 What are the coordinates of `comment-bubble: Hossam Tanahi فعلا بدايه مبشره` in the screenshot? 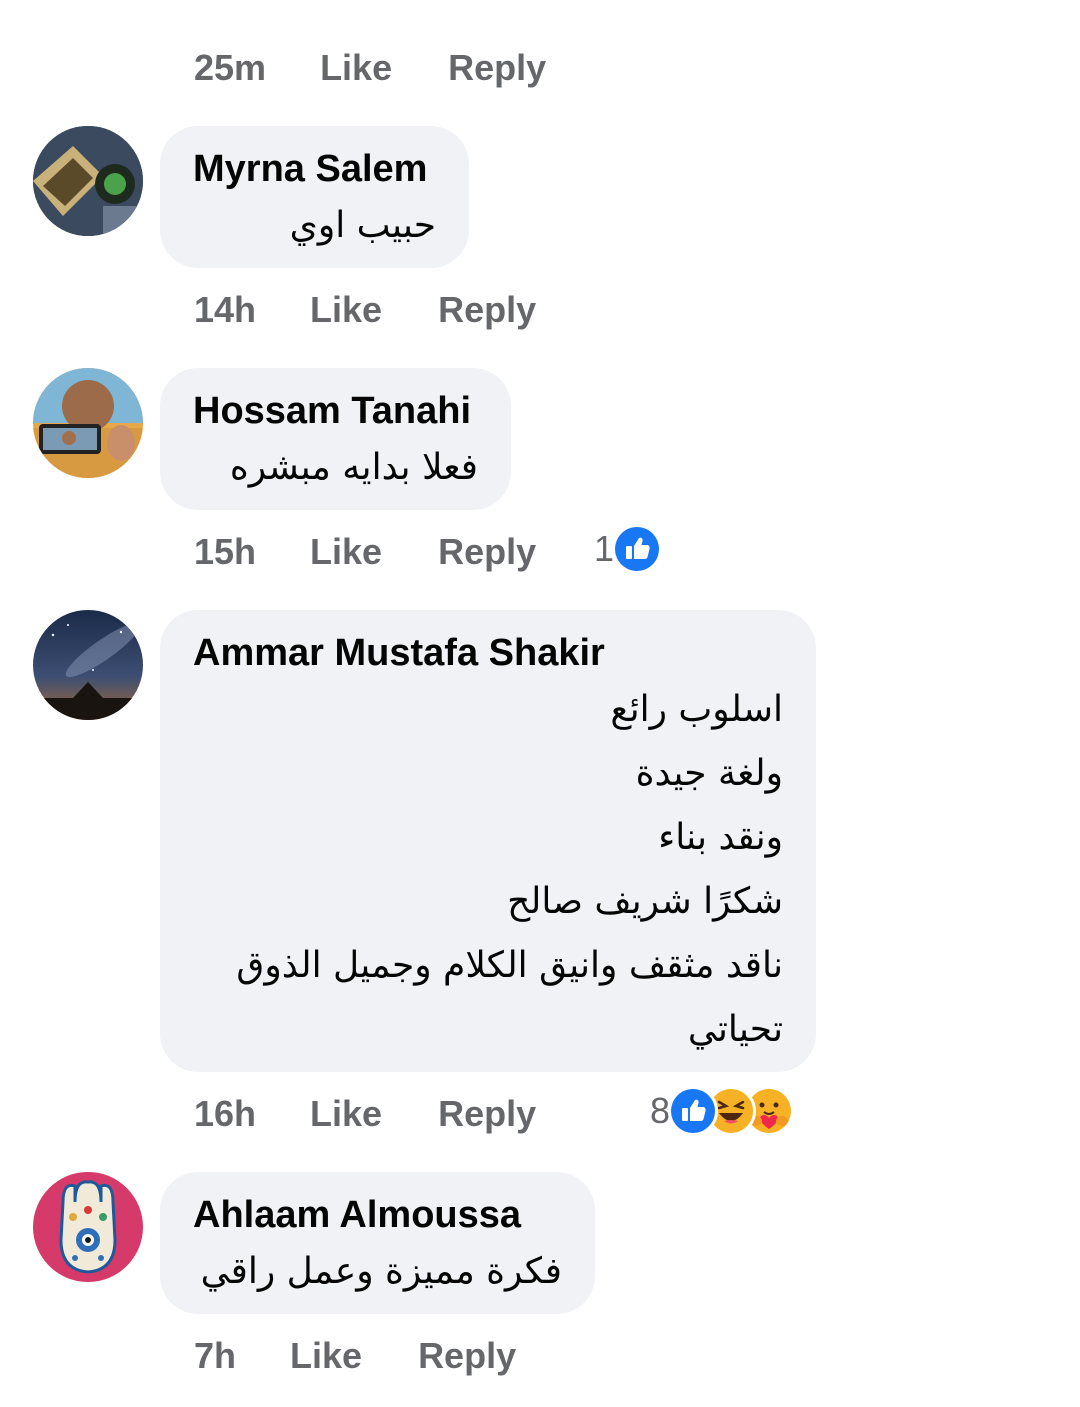 It's located at (335, 439).